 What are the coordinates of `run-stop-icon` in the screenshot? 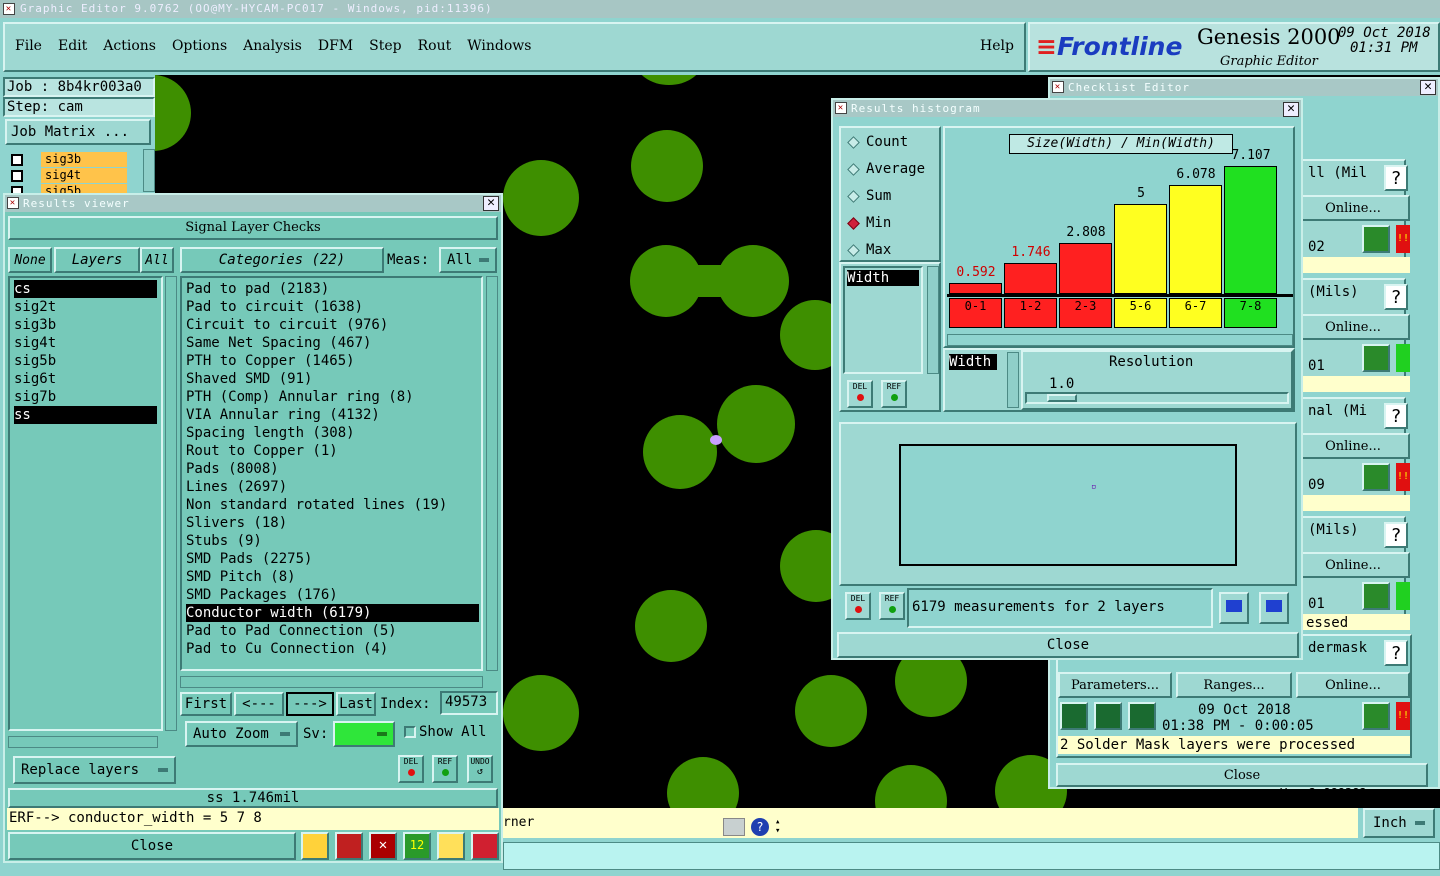 It's located at (1142, 716).